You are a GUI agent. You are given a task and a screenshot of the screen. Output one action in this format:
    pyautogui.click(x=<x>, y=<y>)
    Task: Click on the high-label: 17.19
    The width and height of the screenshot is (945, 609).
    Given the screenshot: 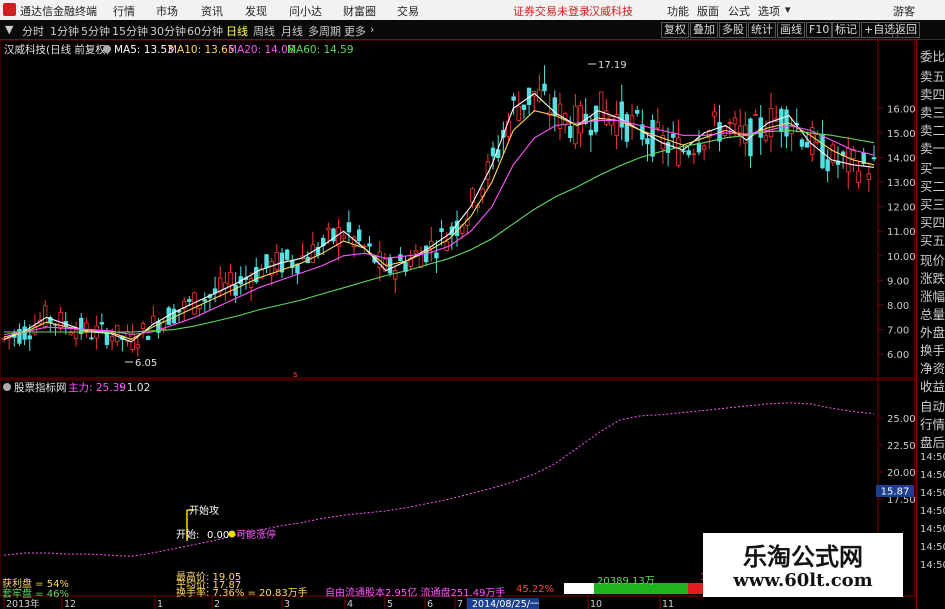 What is the action you would take?
    pyautogui.click(x=612, y=65)
    